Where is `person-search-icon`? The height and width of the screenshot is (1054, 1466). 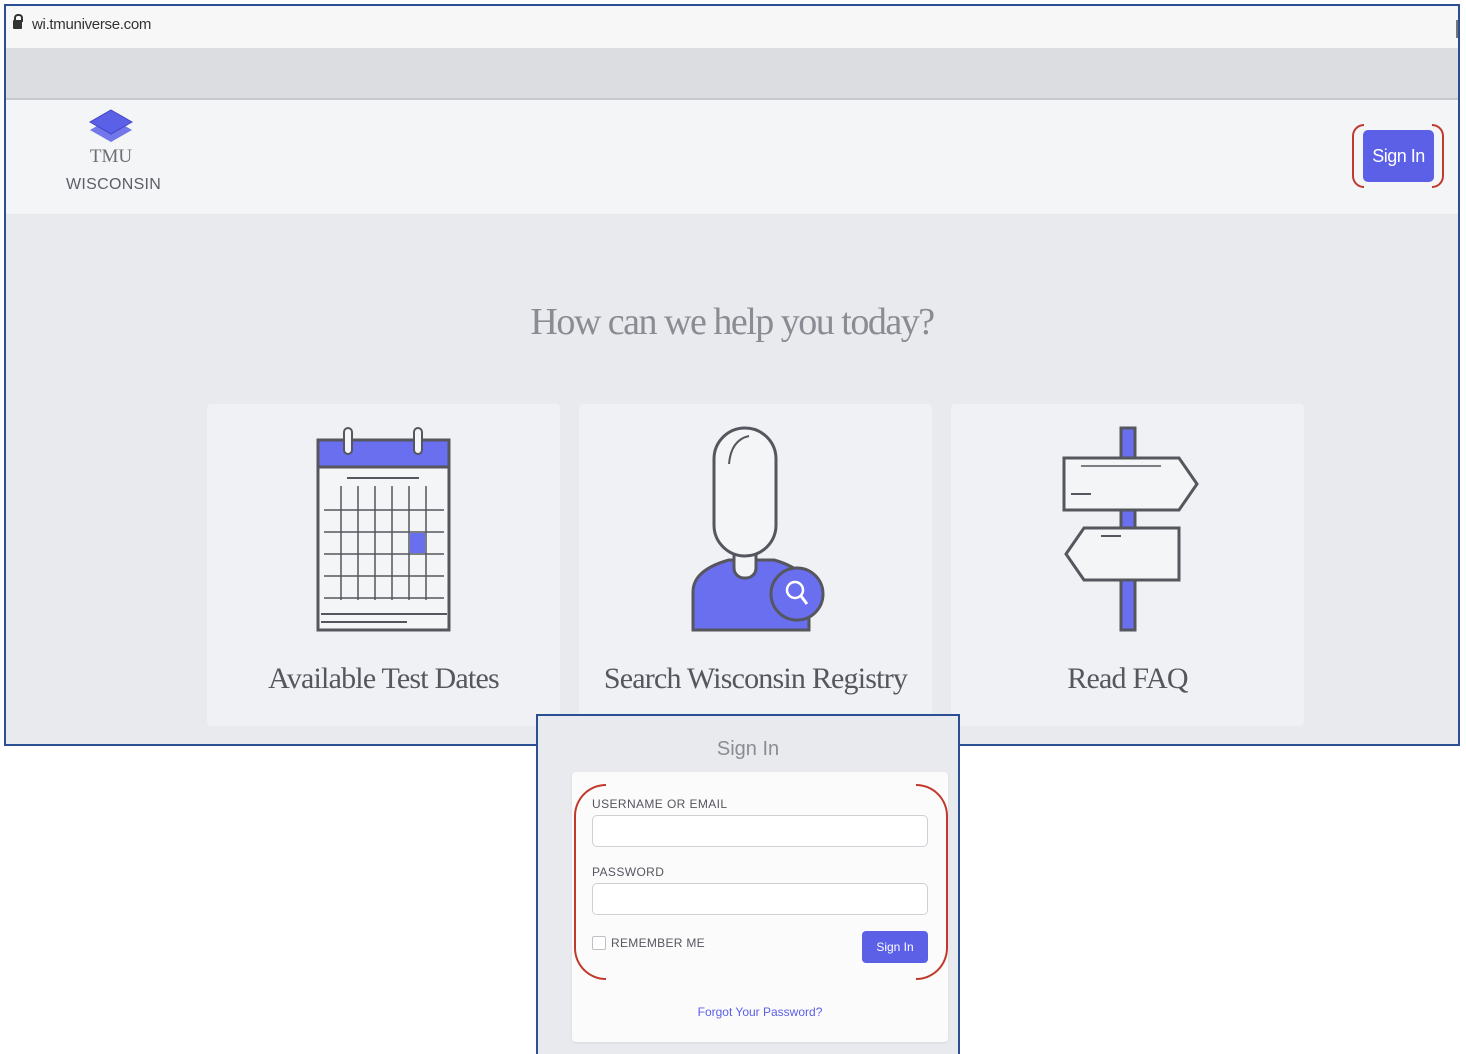 person-search-icon is located at coordinates (758, 529).